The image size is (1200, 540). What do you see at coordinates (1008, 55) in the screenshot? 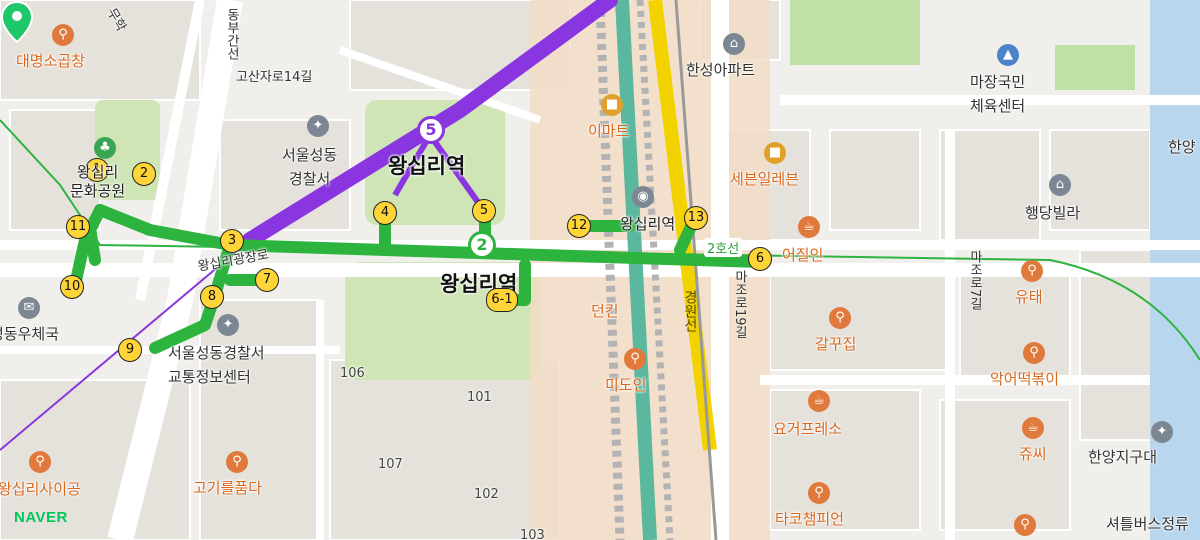
I see `gym-icon: ▲` at bounding box center [1008, 55].